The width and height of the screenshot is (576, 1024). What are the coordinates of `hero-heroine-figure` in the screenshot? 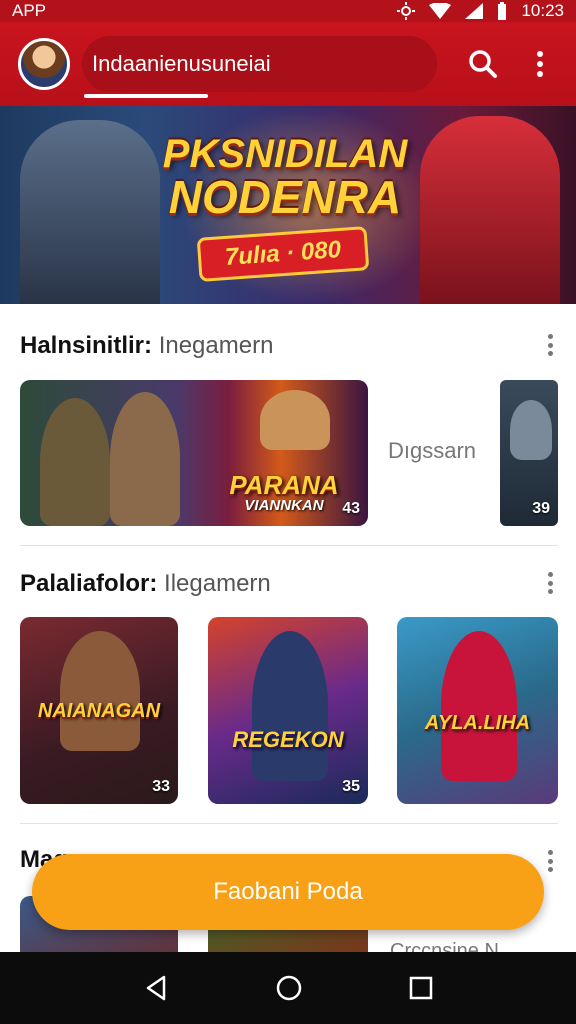 It's located at (490, 210).